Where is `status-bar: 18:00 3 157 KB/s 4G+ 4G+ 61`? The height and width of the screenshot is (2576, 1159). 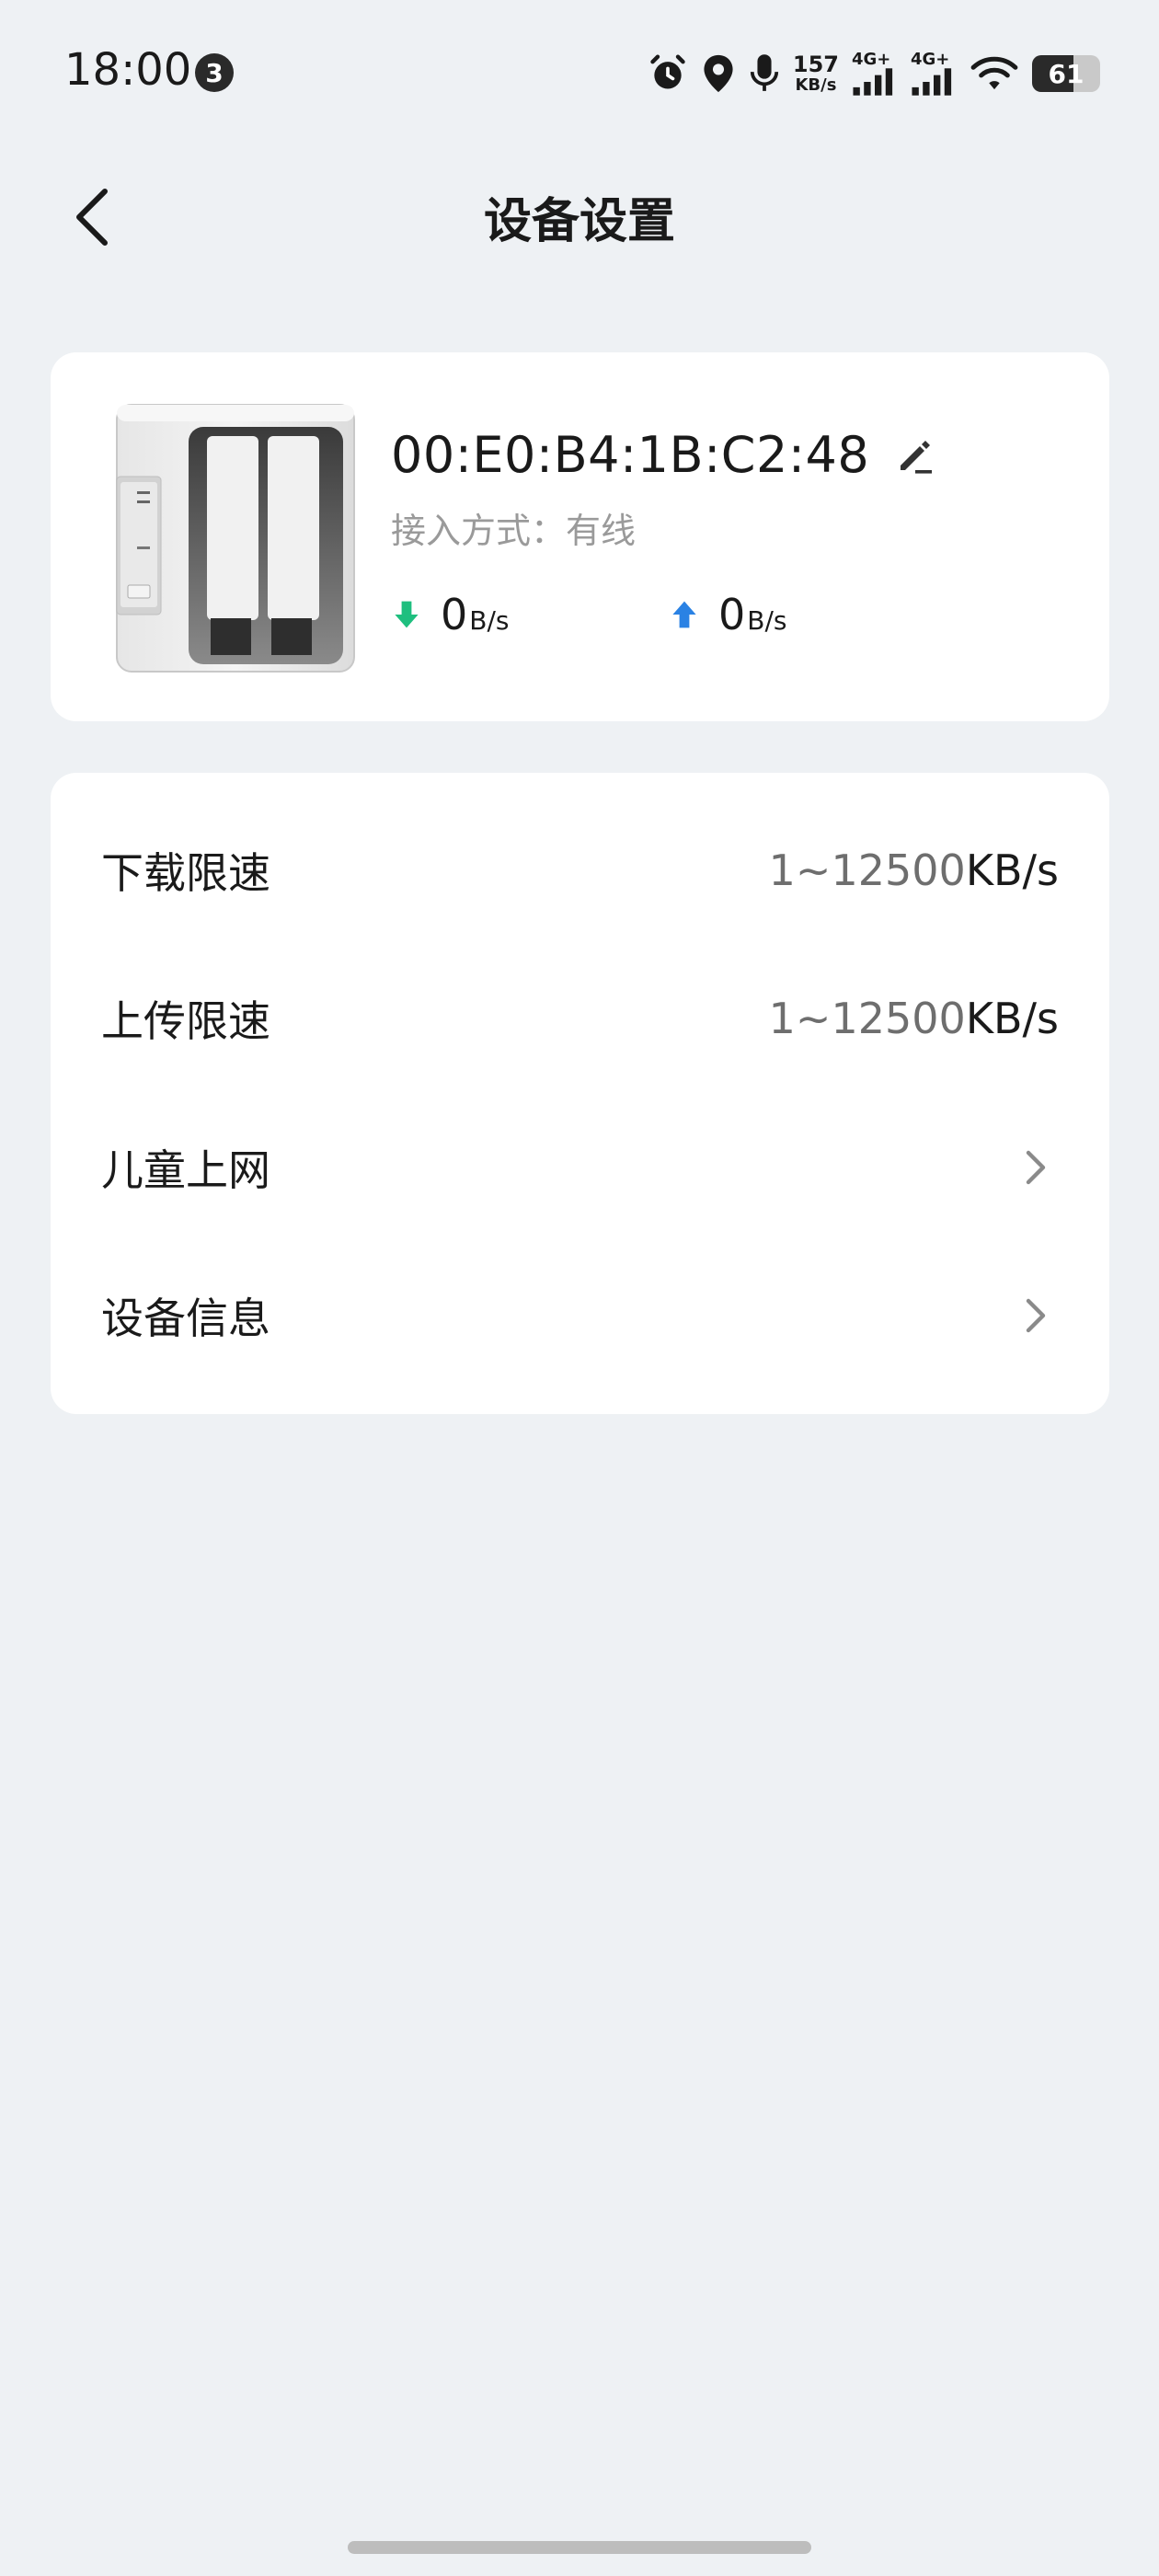 status-bar: 18:00 3 157 KB/s 4G+ 4G+ 61 is located at coordinates (579, 72).